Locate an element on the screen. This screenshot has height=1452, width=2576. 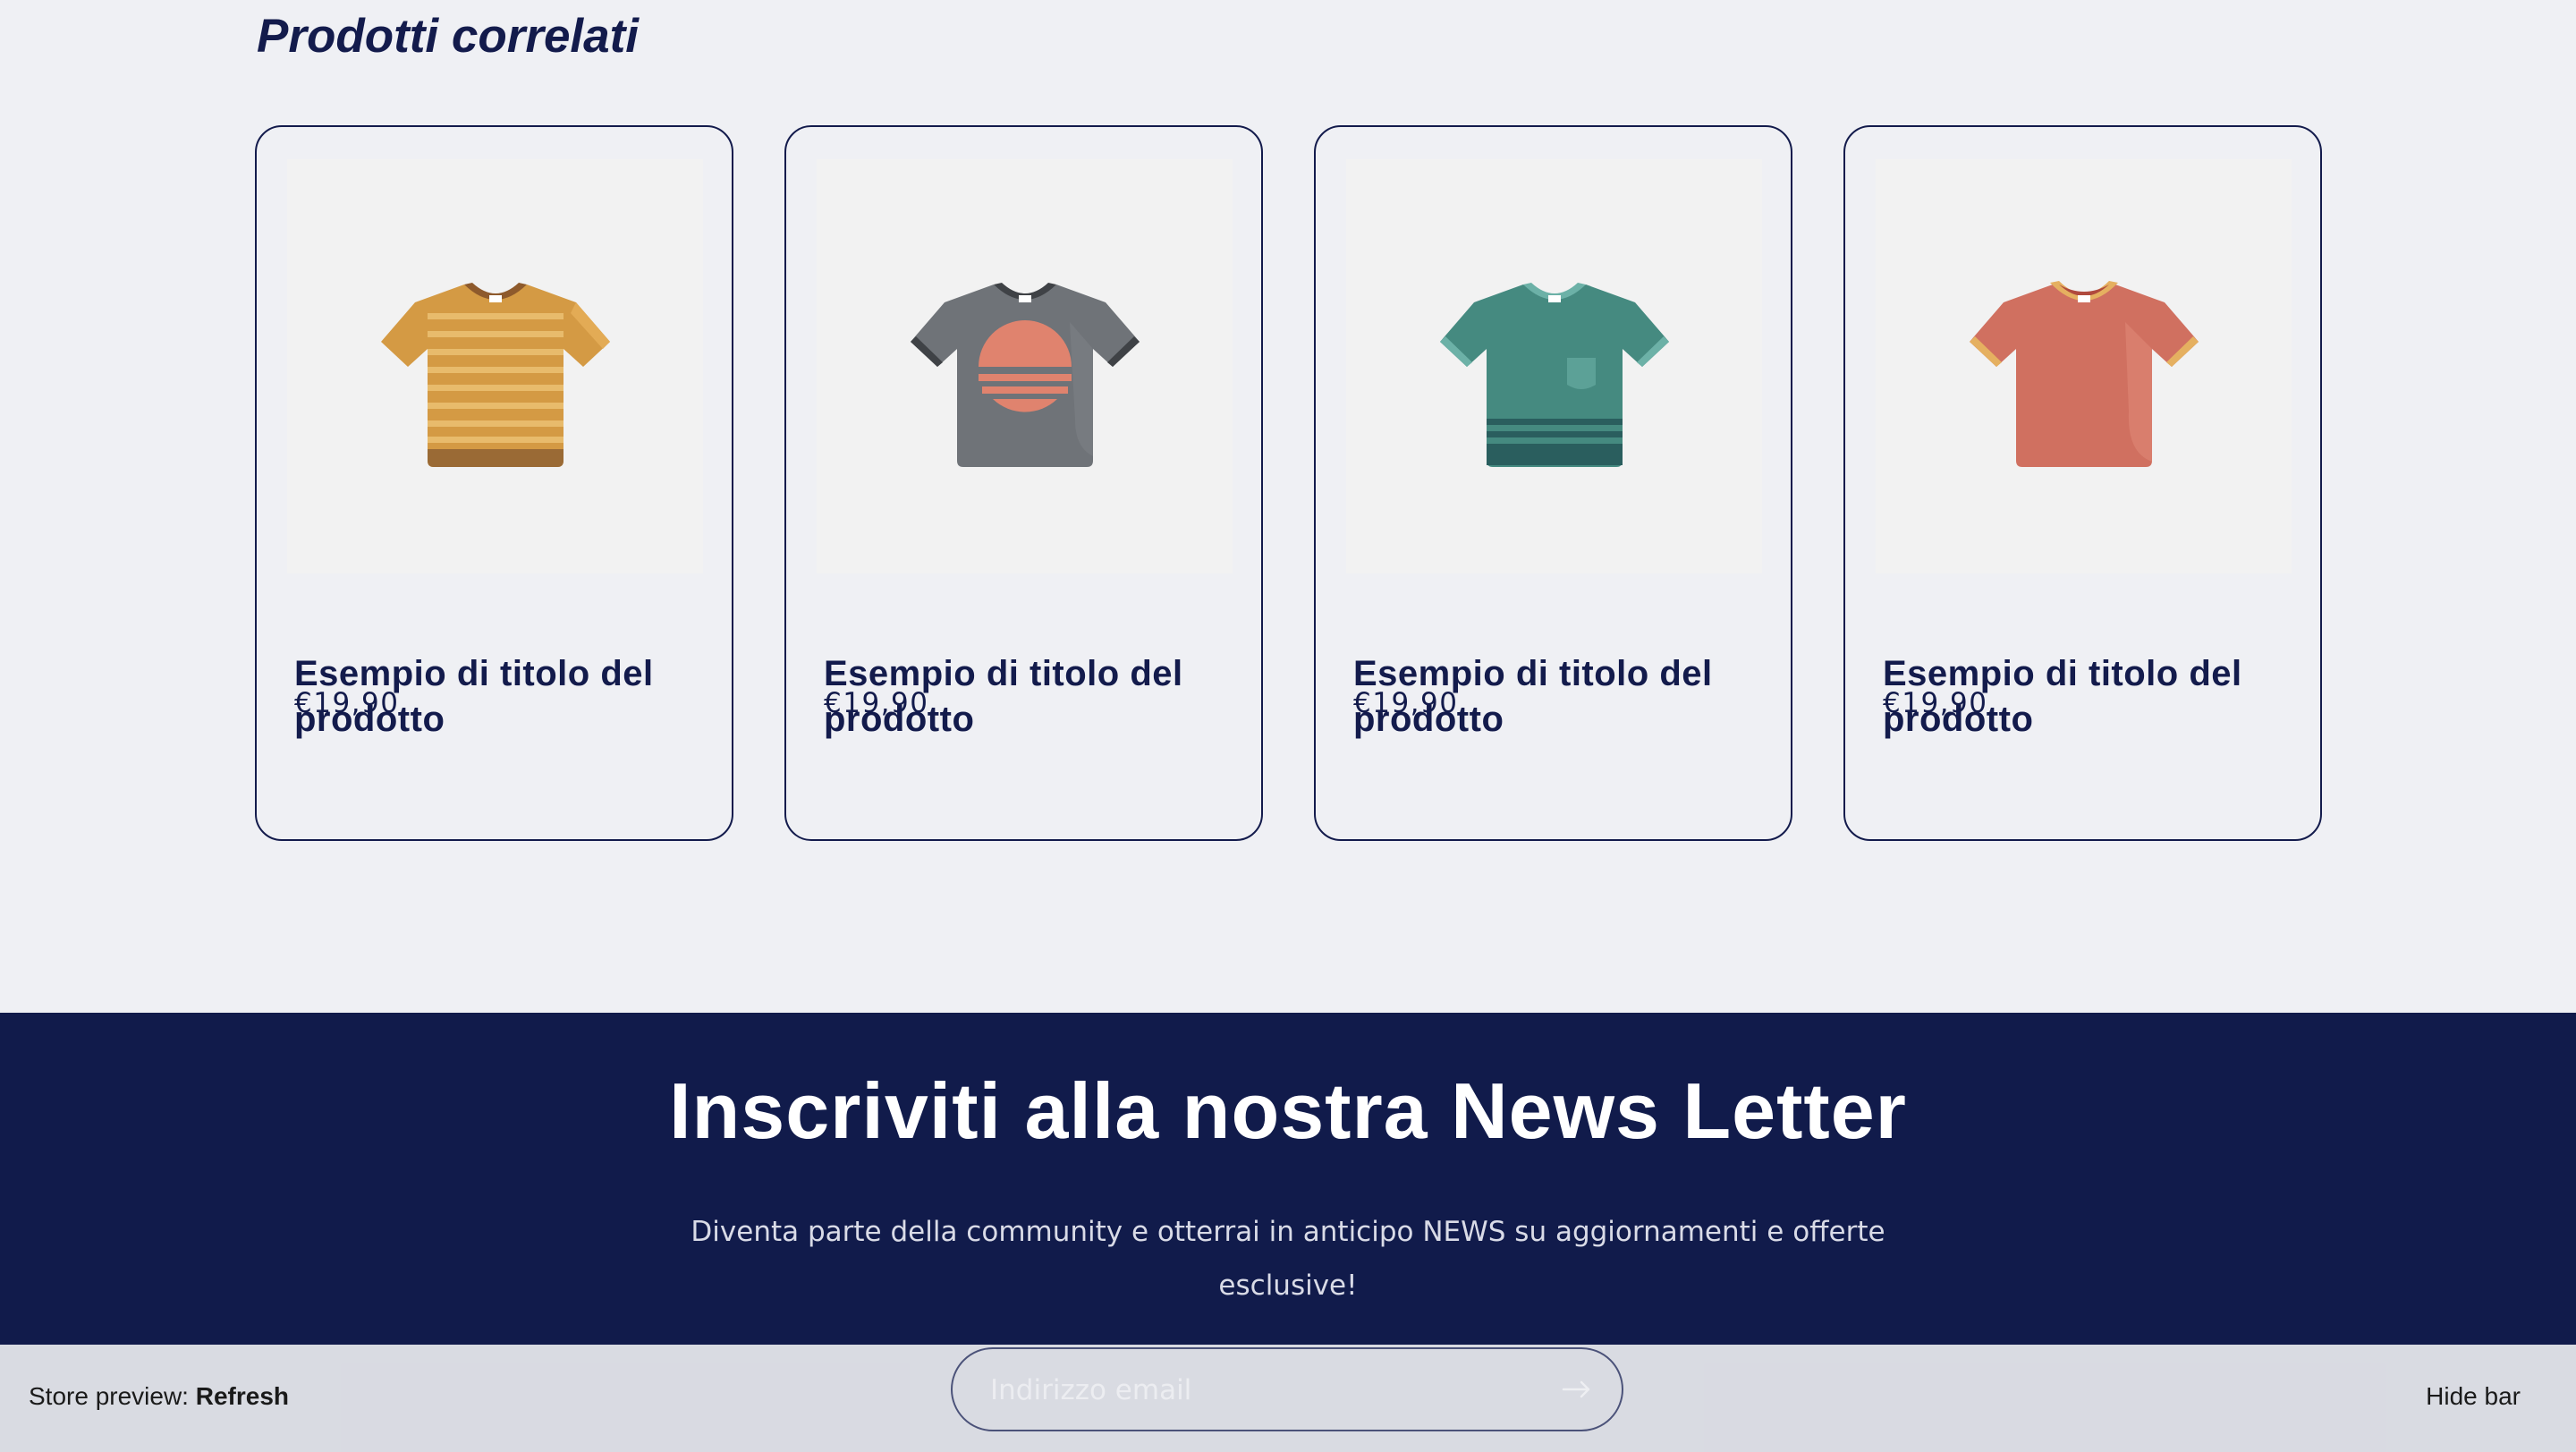
tshirt-striped-yellow-icon is located at coordinates (495, 374).